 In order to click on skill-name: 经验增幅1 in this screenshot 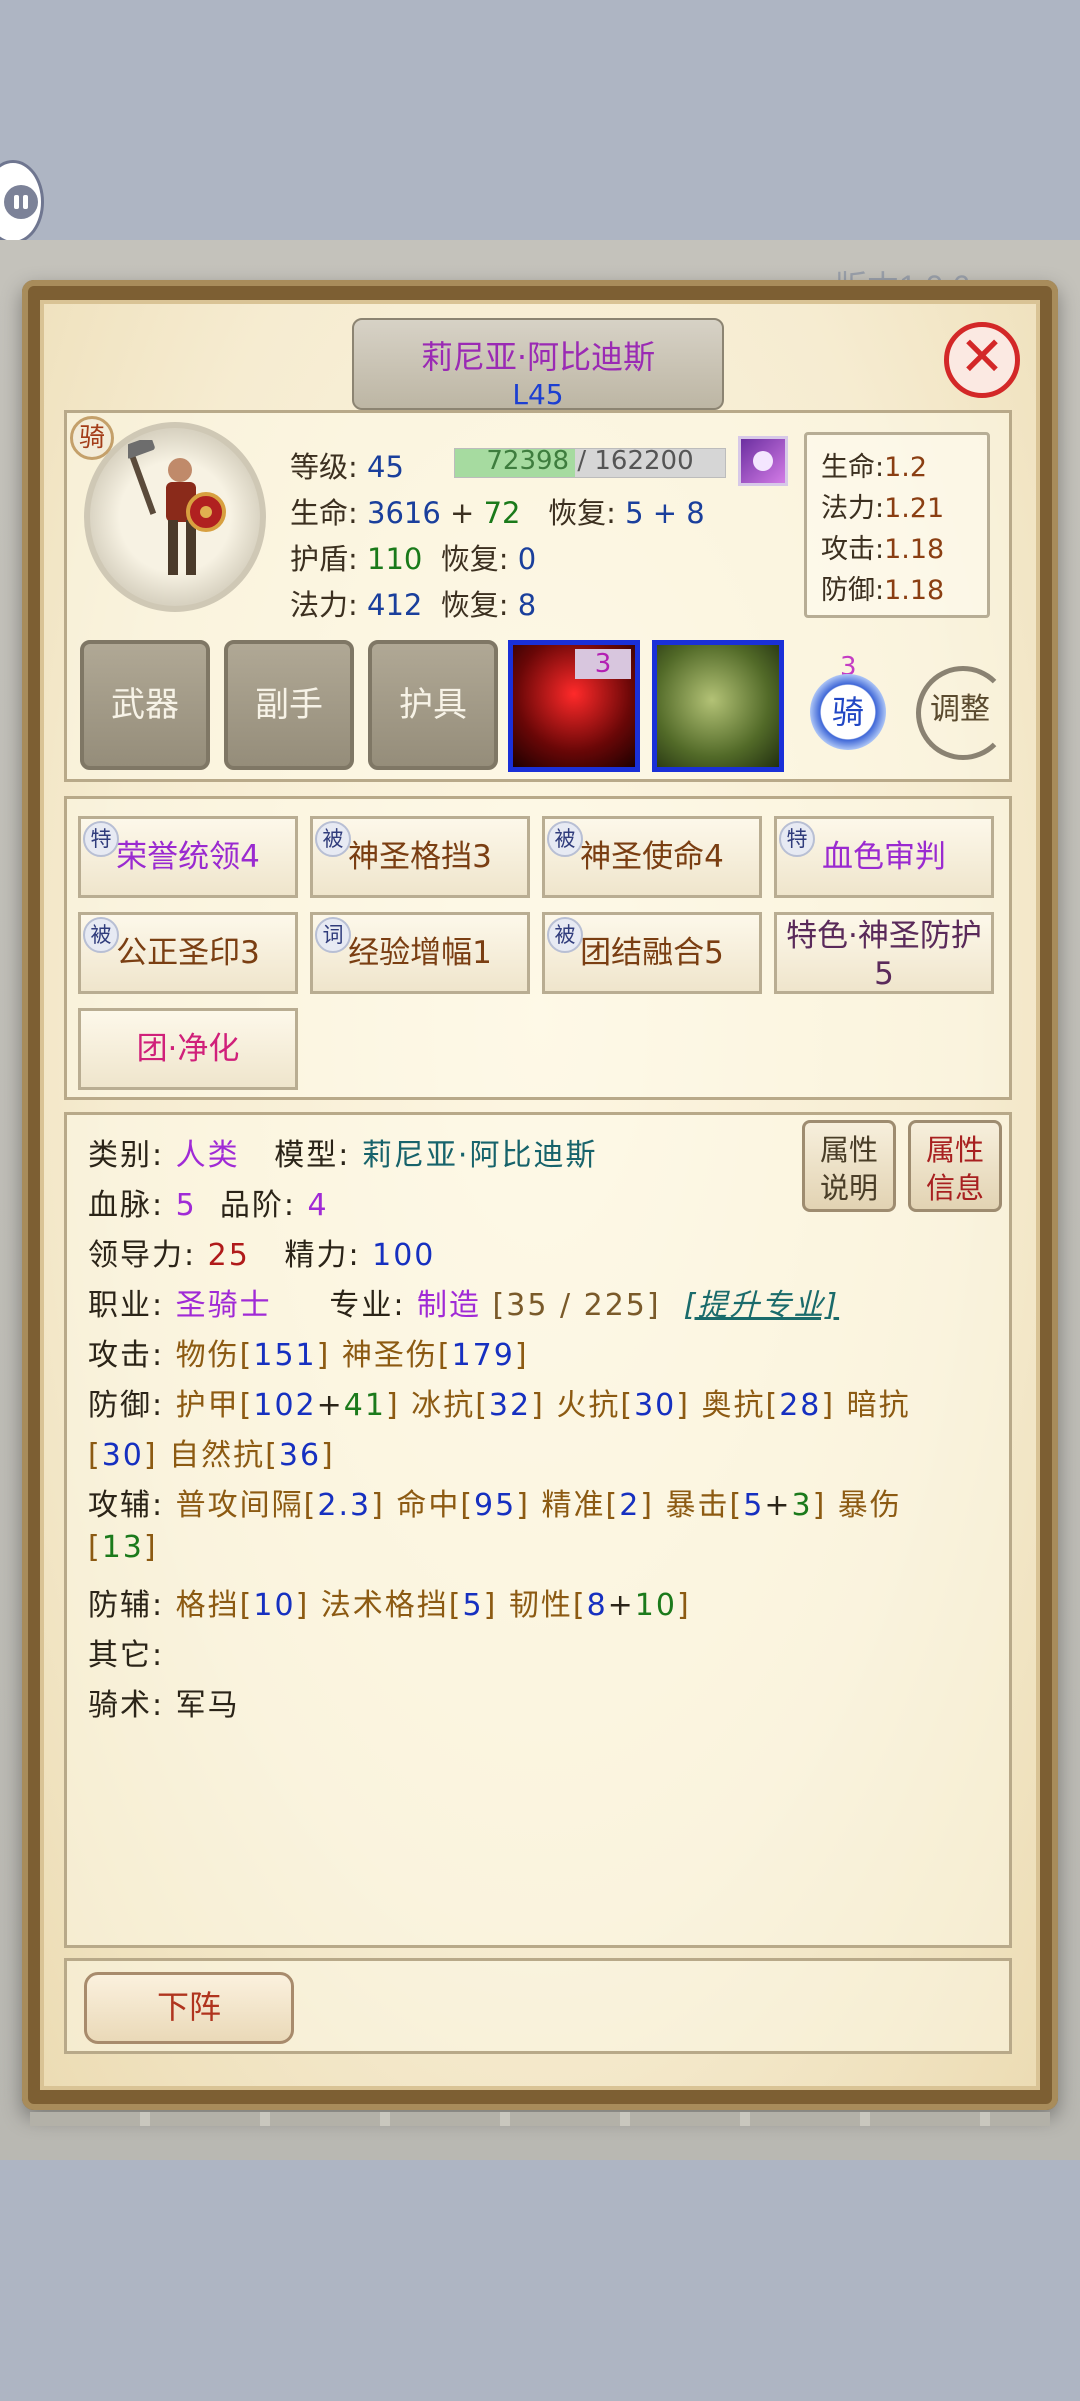, I will do `click(420, 953)`.